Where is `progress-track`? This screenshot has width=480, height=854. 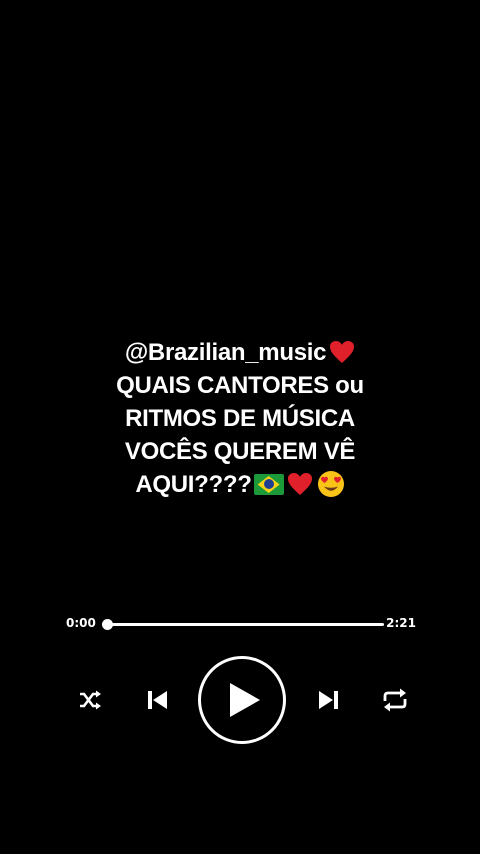
progress-track is located at coordinates (244, 624).